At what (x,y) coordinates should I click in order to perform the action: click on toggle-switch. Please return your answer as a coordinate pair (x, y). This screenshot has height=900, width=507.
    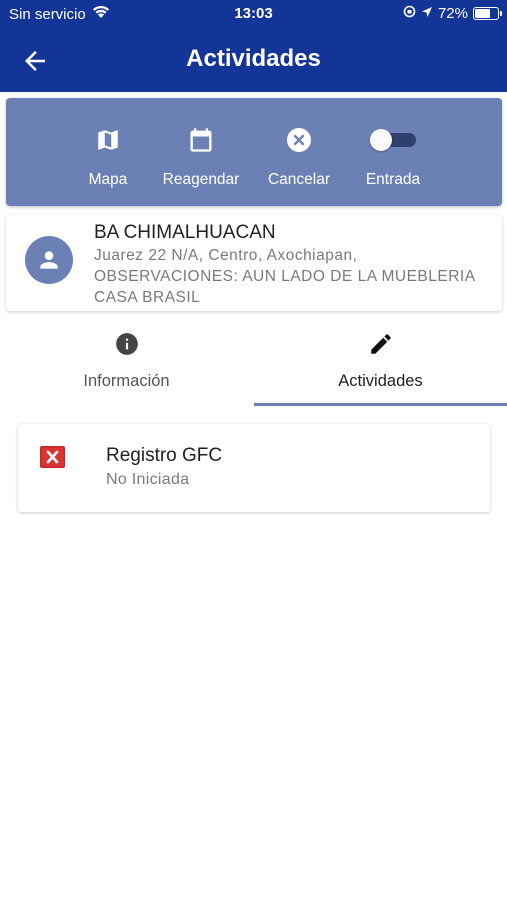
    Looking at the image, I should click on (393, 140).